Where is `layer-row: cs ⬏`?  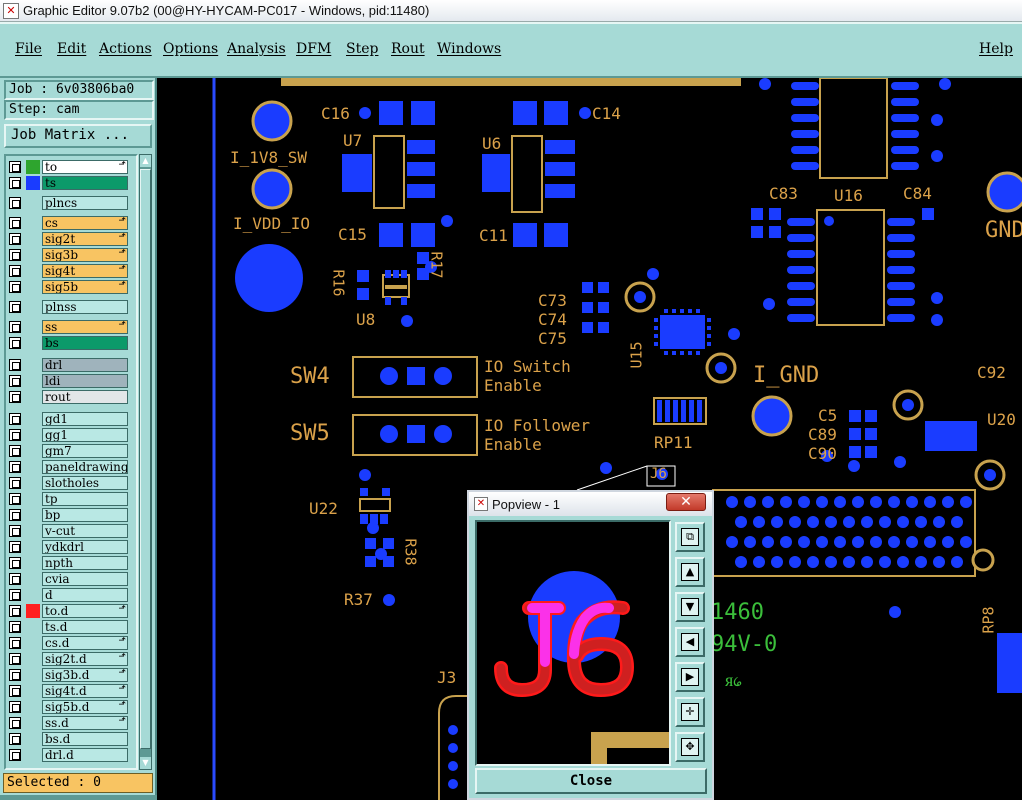
layer-row: cs ⬏ is located at coordinates (67, 223).